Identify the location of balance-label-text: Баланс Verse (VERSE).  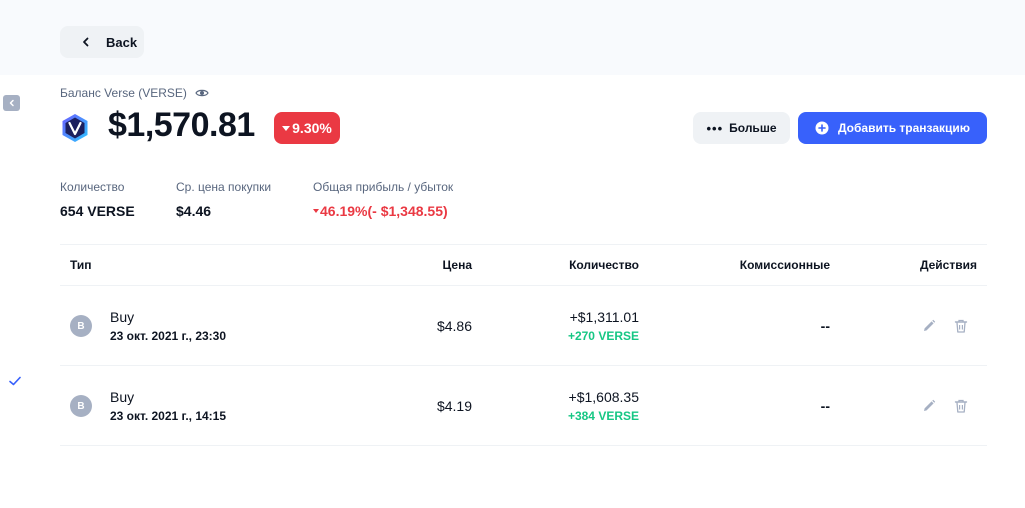
(123, 93).